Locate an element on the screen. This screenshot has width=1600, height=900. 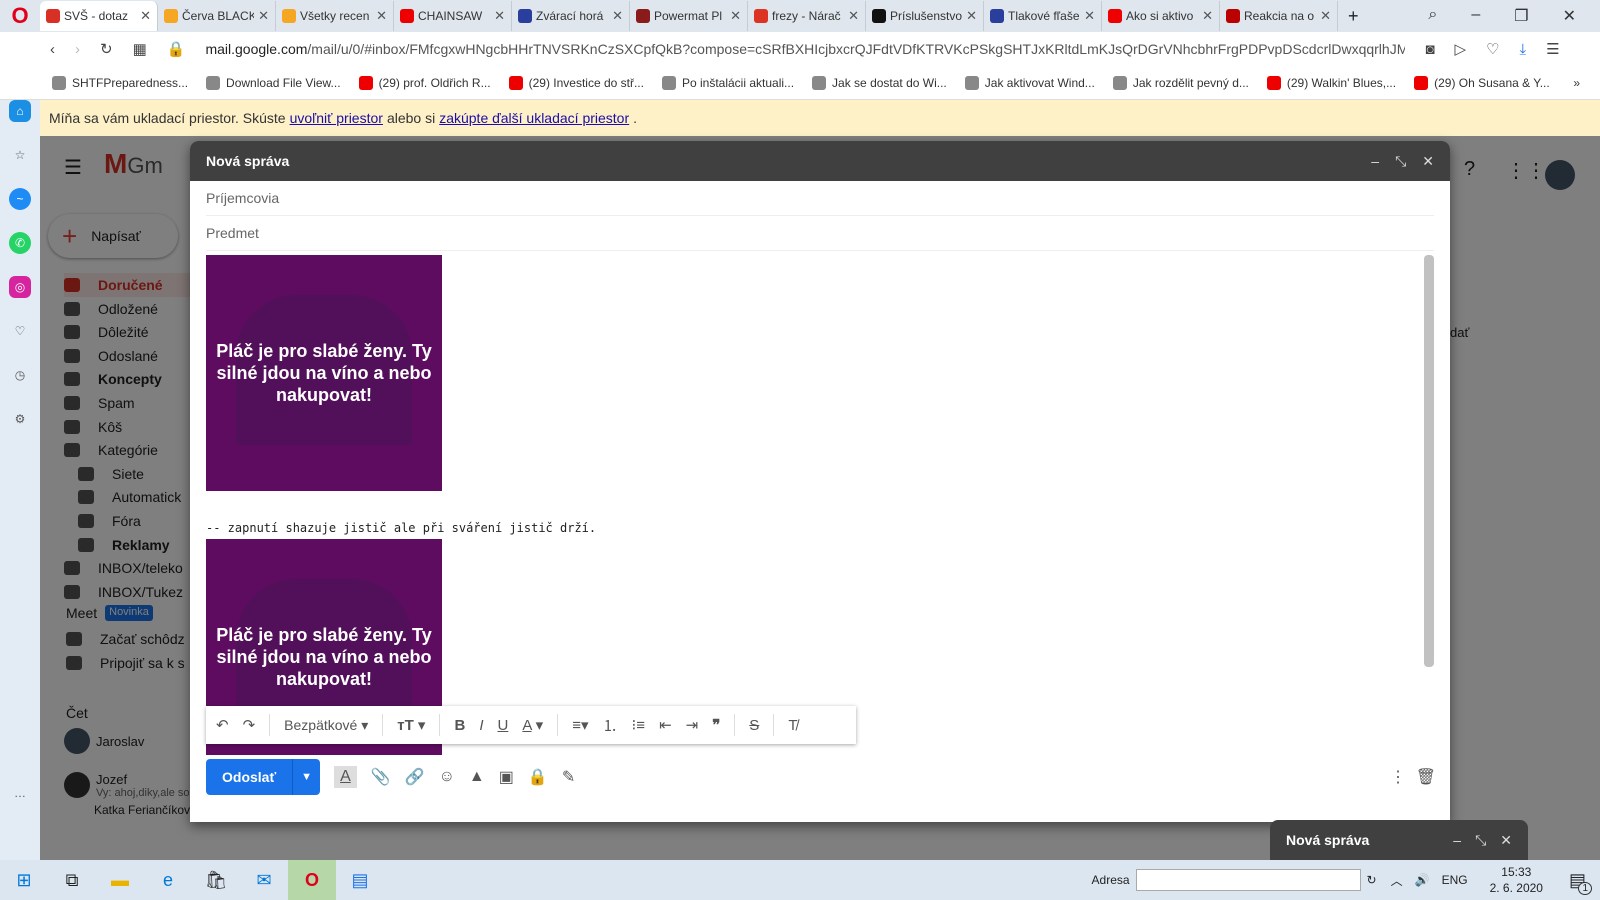
subject-field: Predmet is located at coordinates (820, 233).